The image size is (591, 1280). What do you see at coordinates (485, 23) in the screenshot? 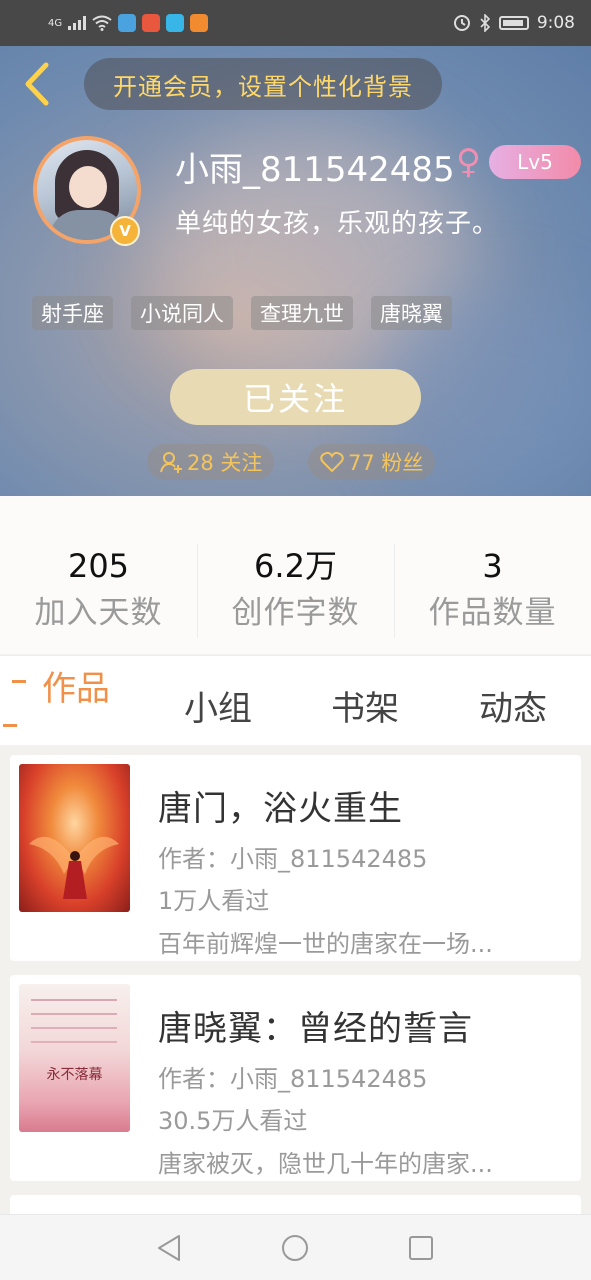
I see `bluetooth-icon` at bounding box center [485, 23].